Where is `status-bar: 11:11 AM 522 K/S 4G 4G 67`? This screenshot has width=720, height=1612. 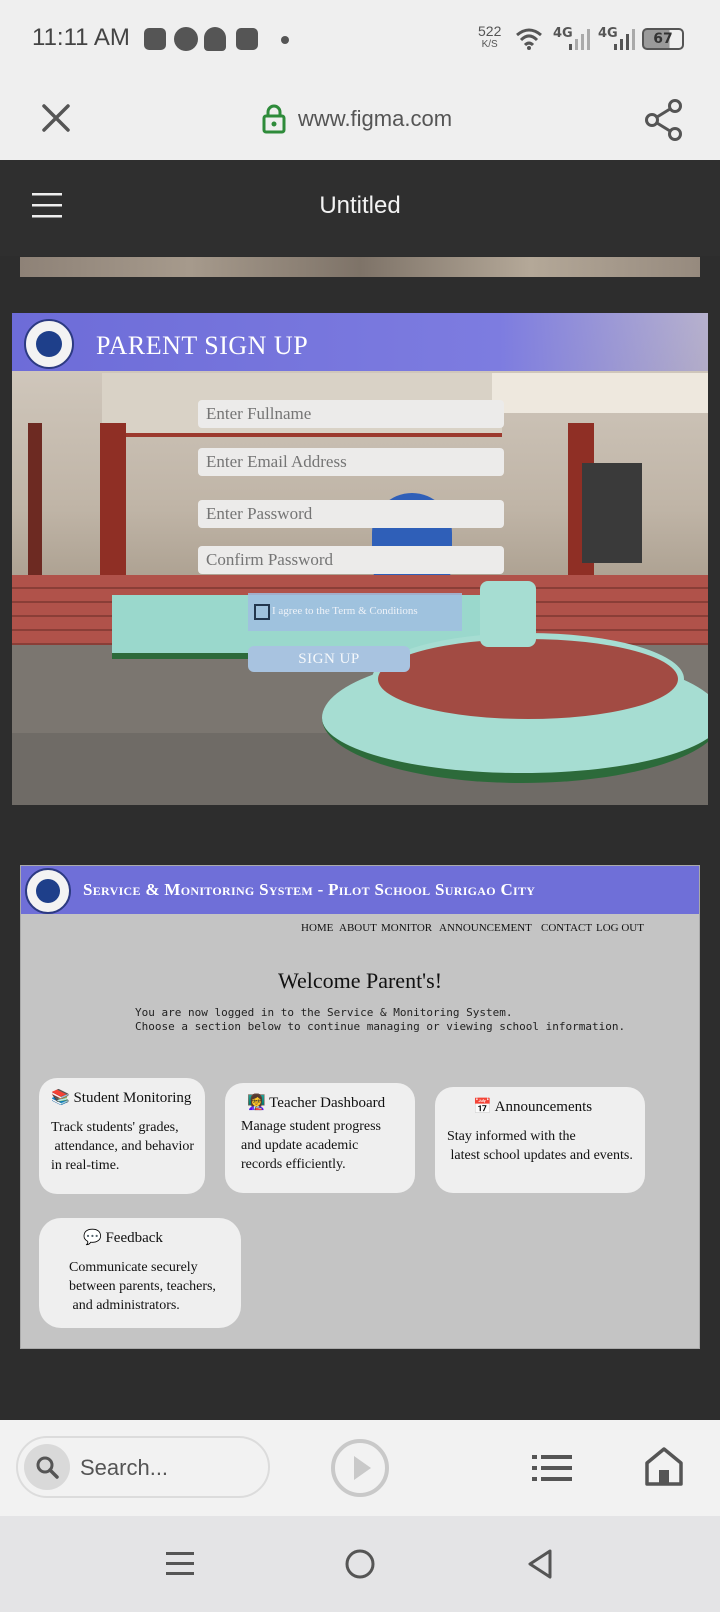 status-bar: 11:11 AM 522 K/S 4G 4G 67 is located at coordinates (360, 40).